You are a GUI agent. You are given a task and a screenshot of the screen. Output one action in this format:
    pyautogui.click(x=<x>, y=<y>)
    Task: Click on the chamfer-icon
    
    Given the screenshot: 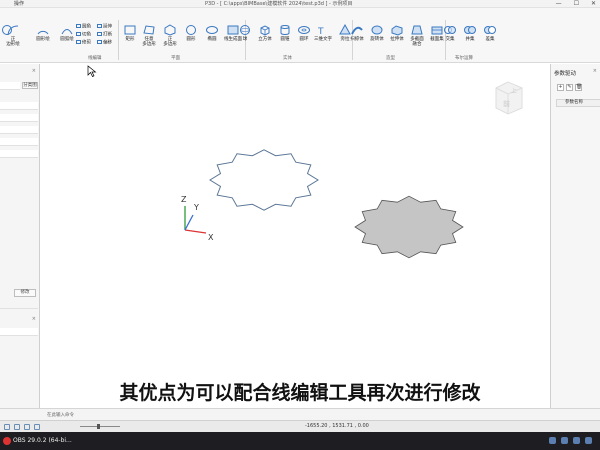 What is the action you would take?
    pyautogui.click(x=78, y=34)
    